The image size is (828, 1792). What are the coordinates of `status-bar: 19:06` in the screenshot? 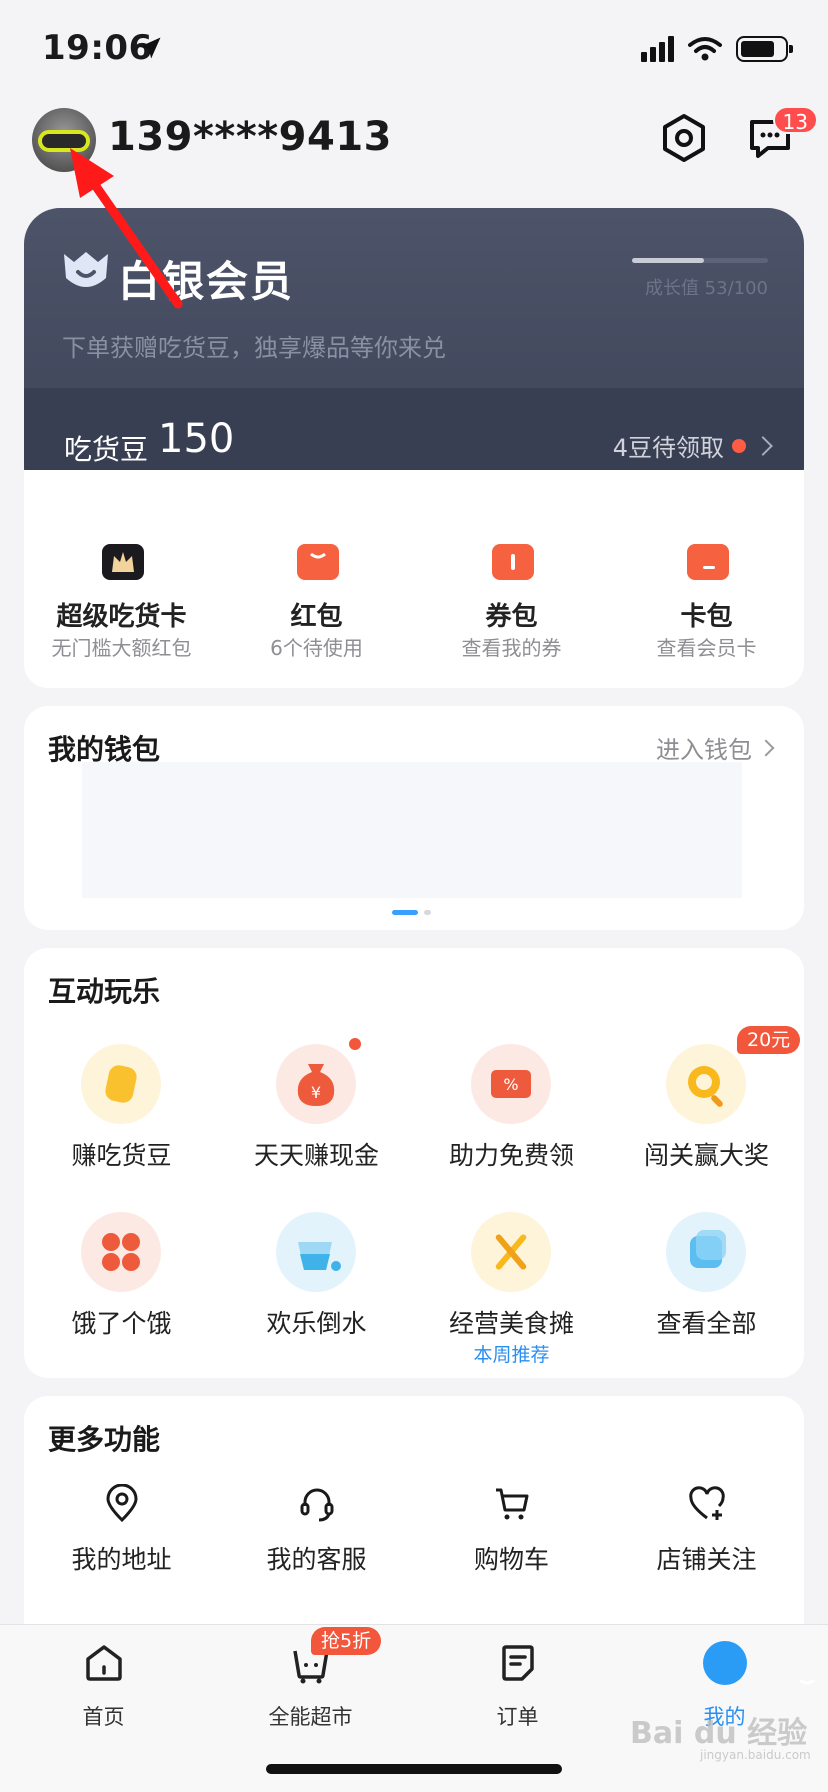 It's located at (414, 48).